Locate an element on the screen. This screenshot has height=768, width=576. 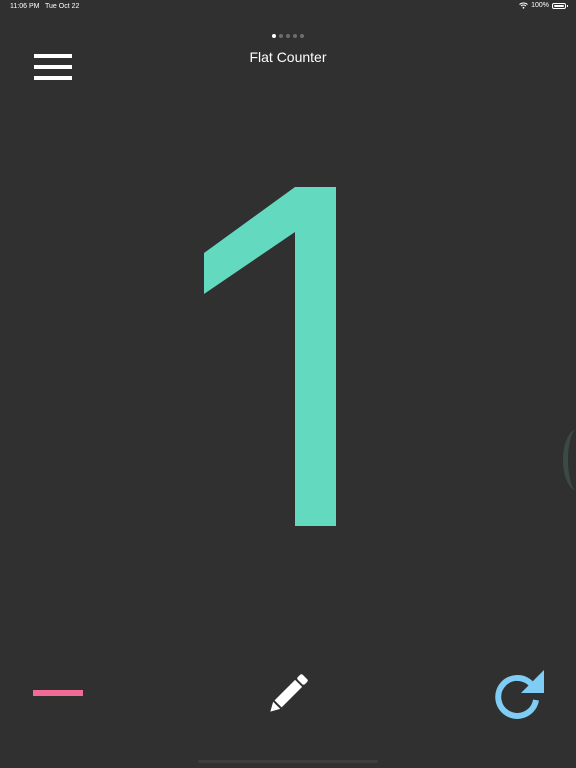
status-indicators: 100% is located at coordinates (543, 5).